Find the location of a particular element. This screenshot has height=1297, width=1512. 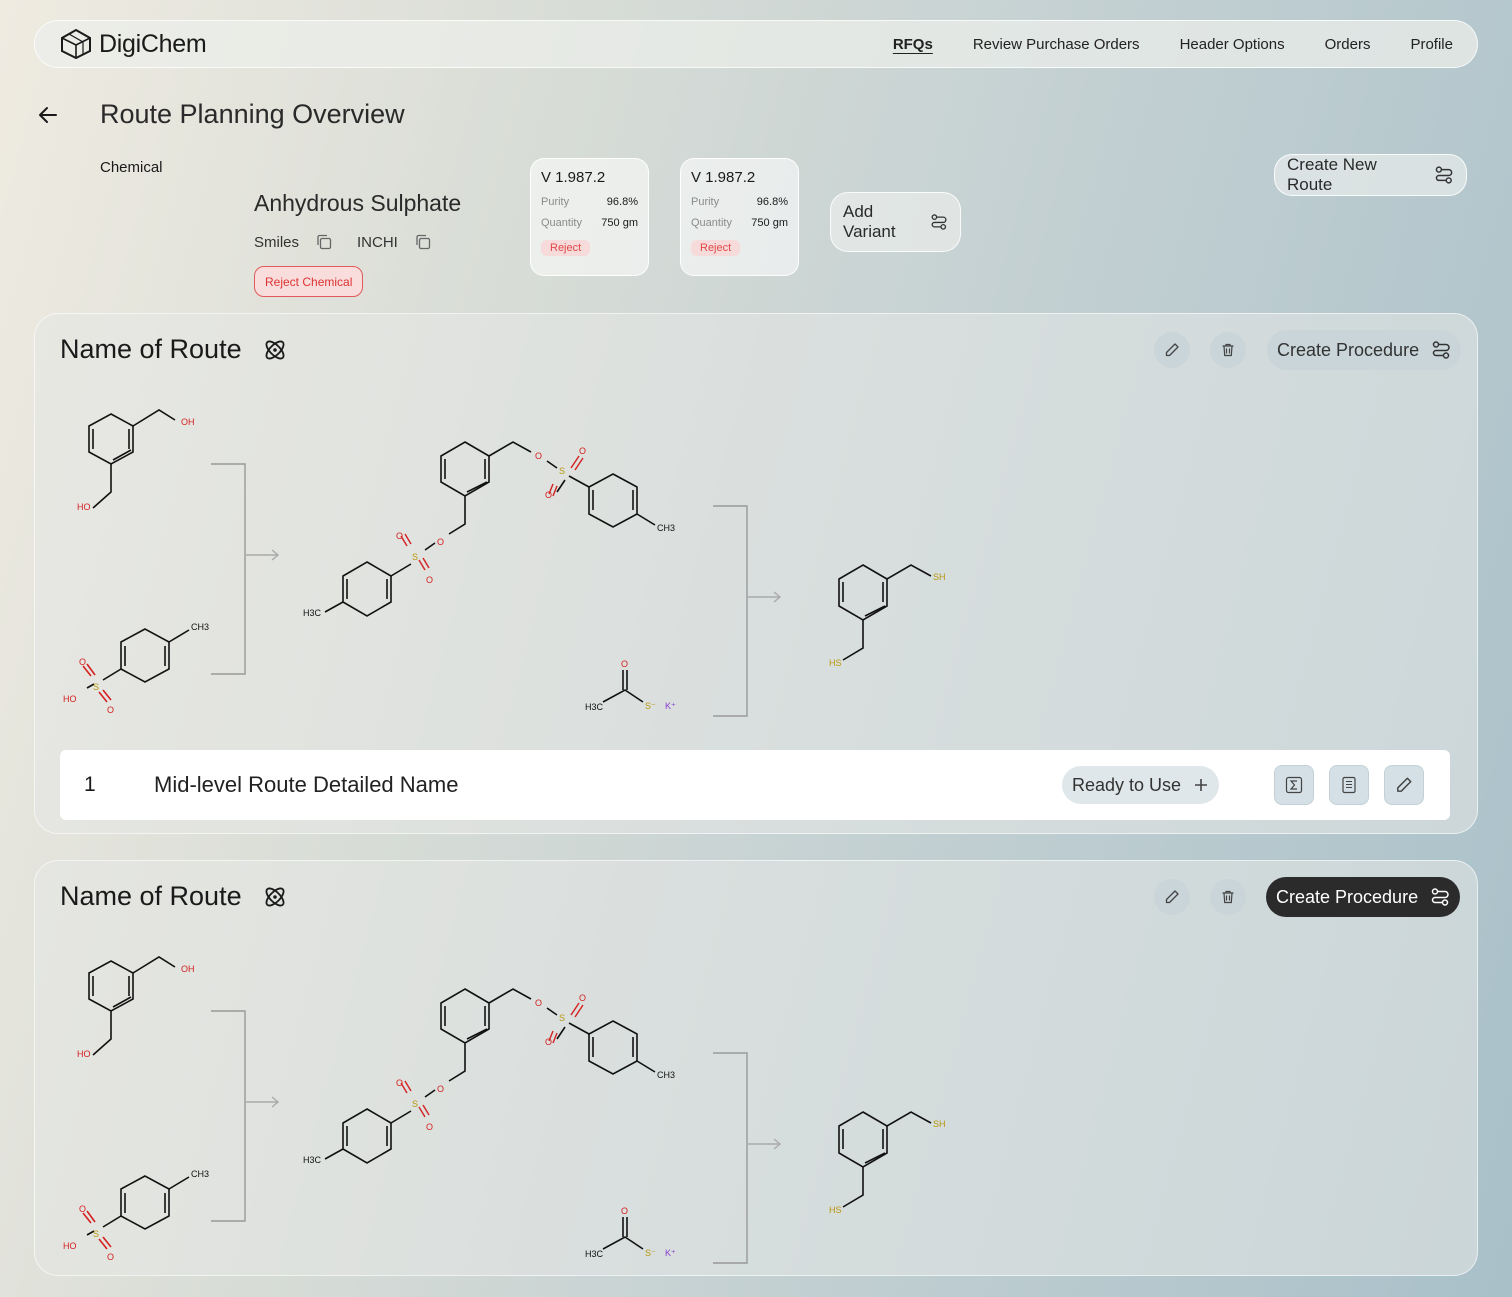

add-variant-button: Add Variant is located at coordinates (895, 222).